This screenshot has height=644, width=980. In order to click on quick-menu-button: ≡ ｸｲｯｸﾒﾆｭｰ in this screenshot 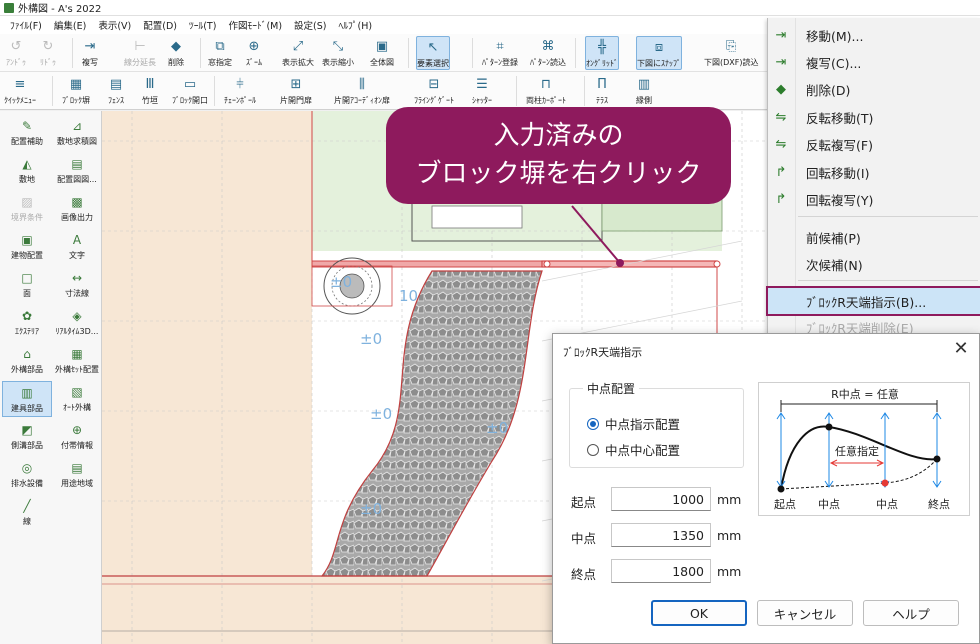, I will do `click(20, 91)`.